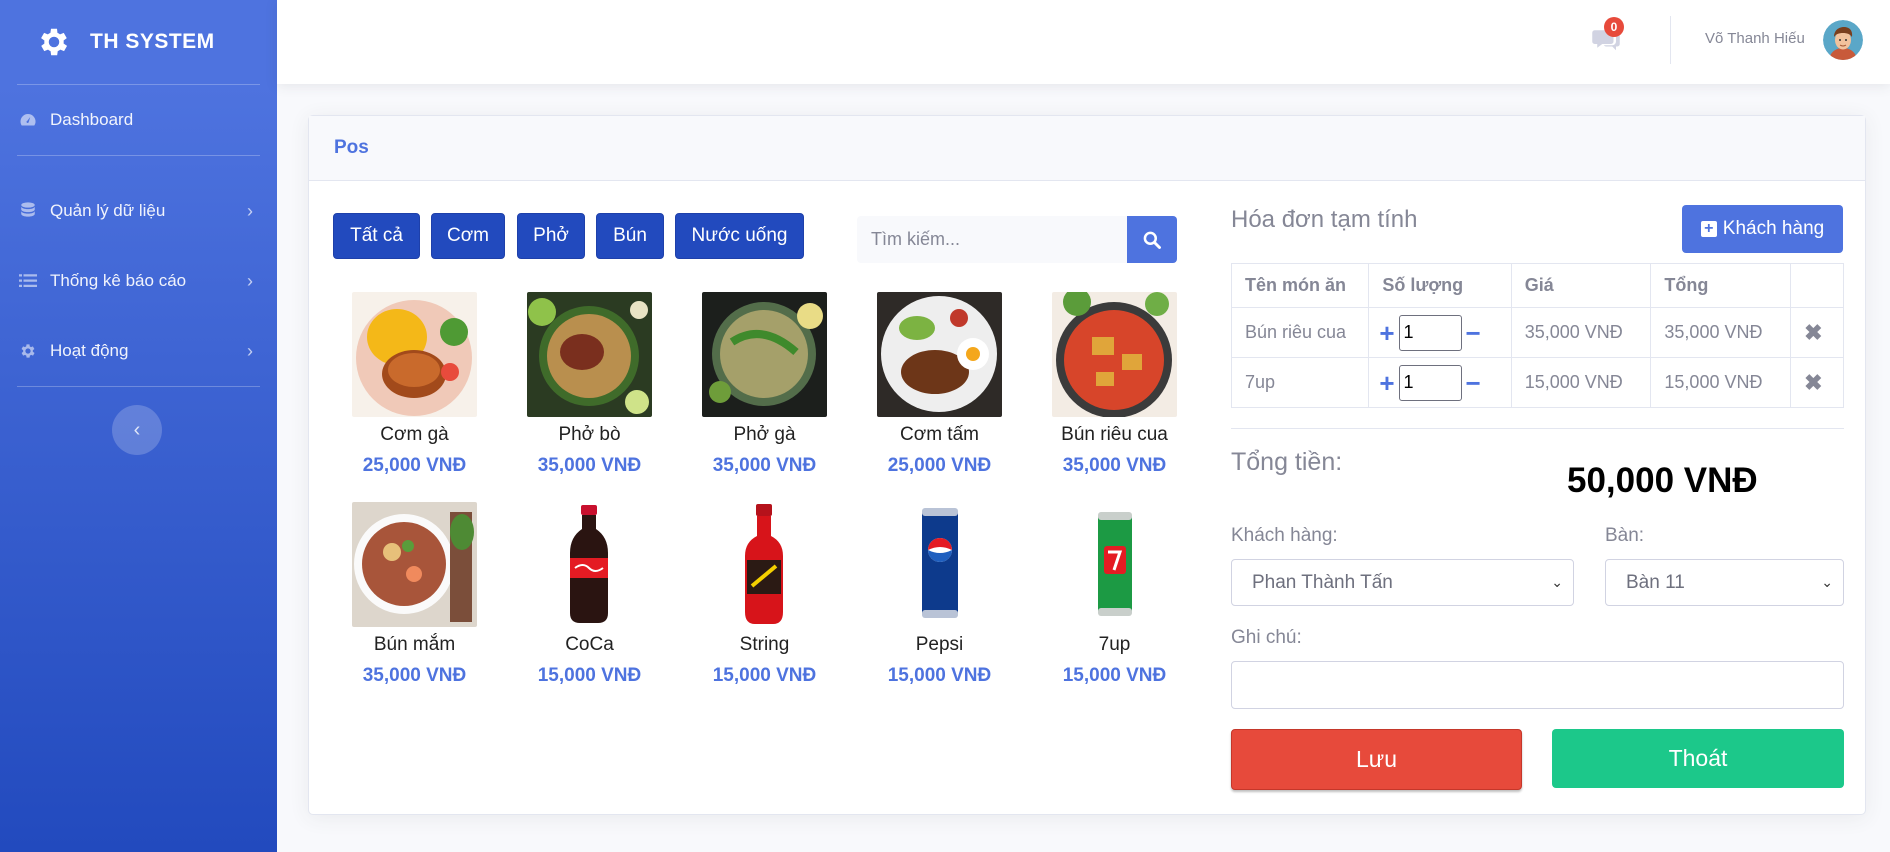 This screenshot has width=1890, height=852. I want to click on tachometer-icon, so click(28, 120).